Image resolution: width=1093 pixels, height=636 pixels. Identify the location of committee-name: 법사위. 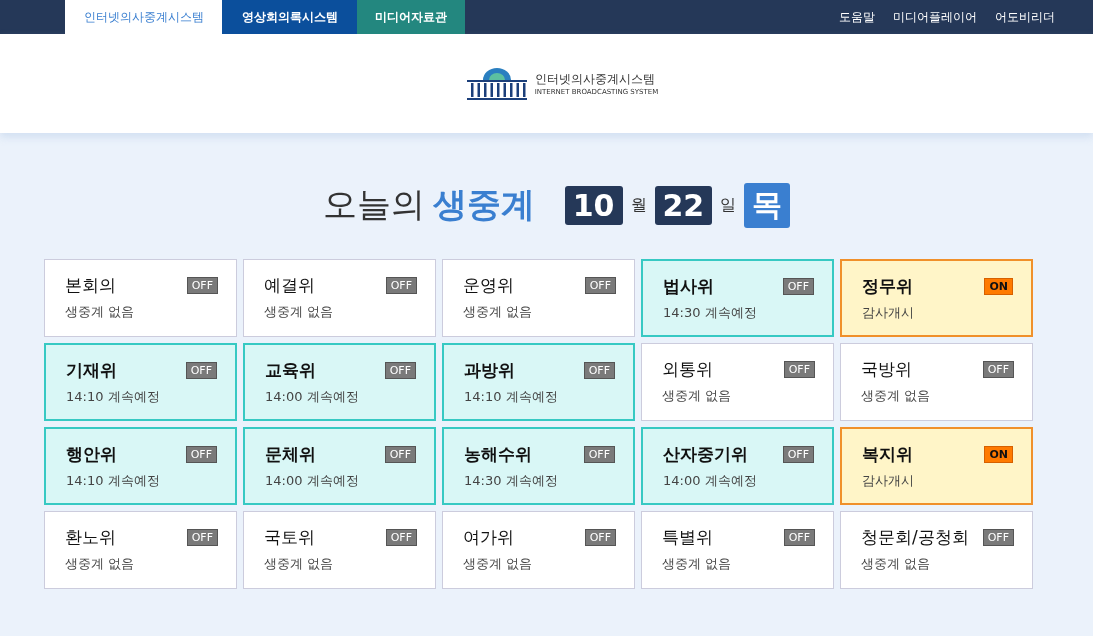
(688, 286).